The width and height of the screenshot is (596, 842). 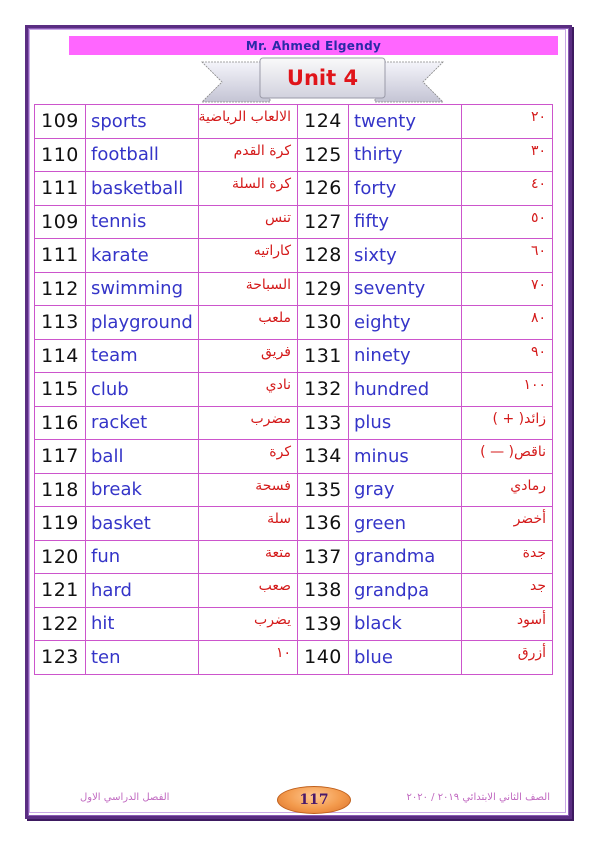 I want to click on word-number: 135, so click(x=323, y=489).